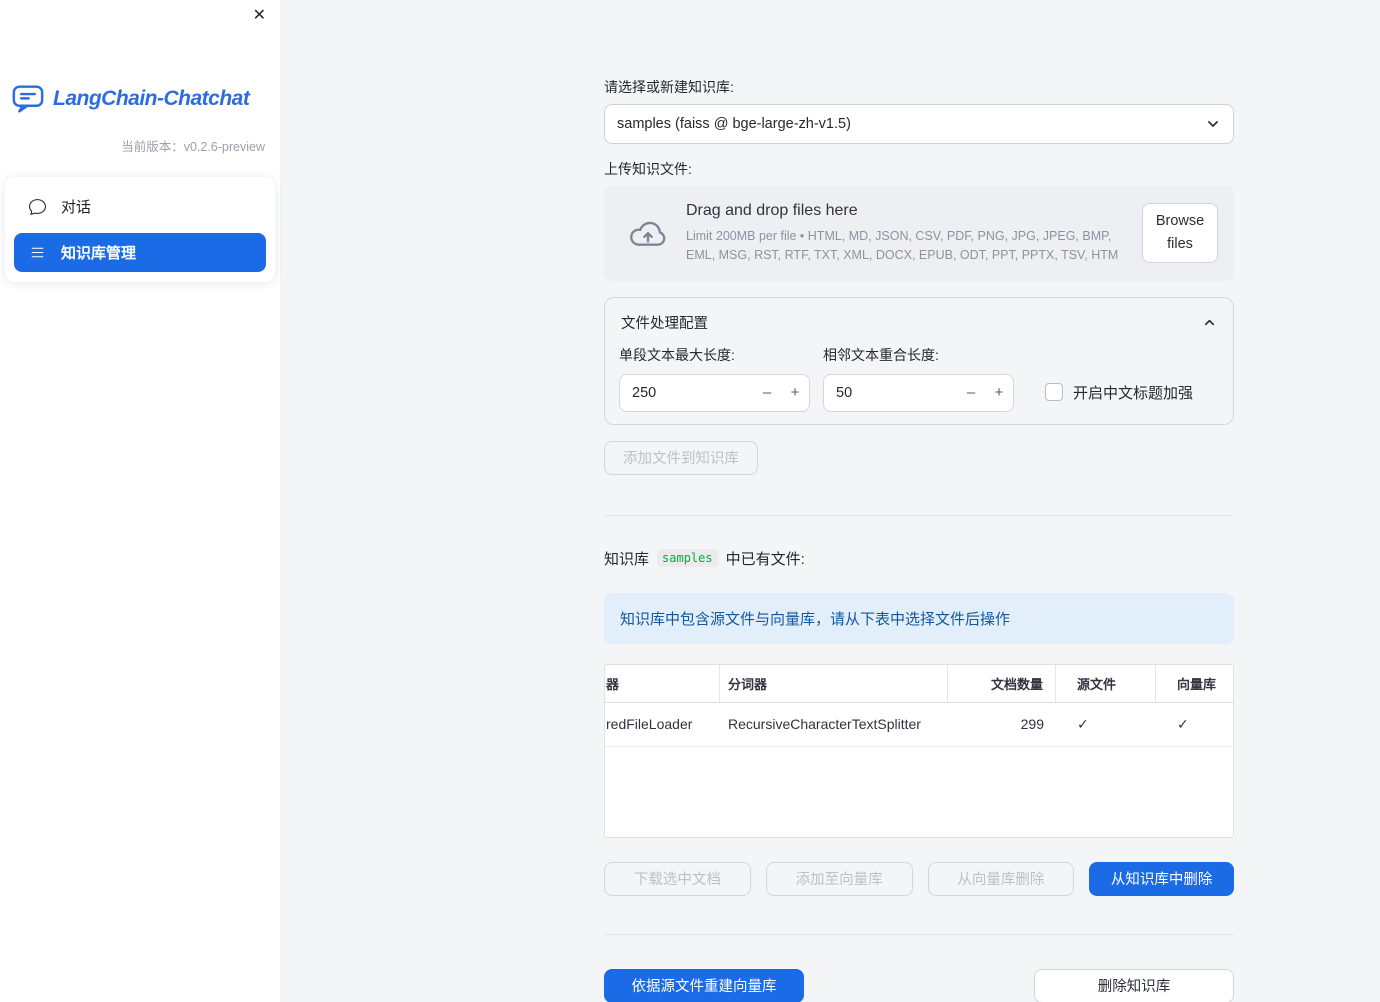 Image resolution: width=1380 pixels, height=1002 pixels. Describe the element at coordinates (795, 392) in the screenshot. I see `chunk-size-increment-button: +` at that location.